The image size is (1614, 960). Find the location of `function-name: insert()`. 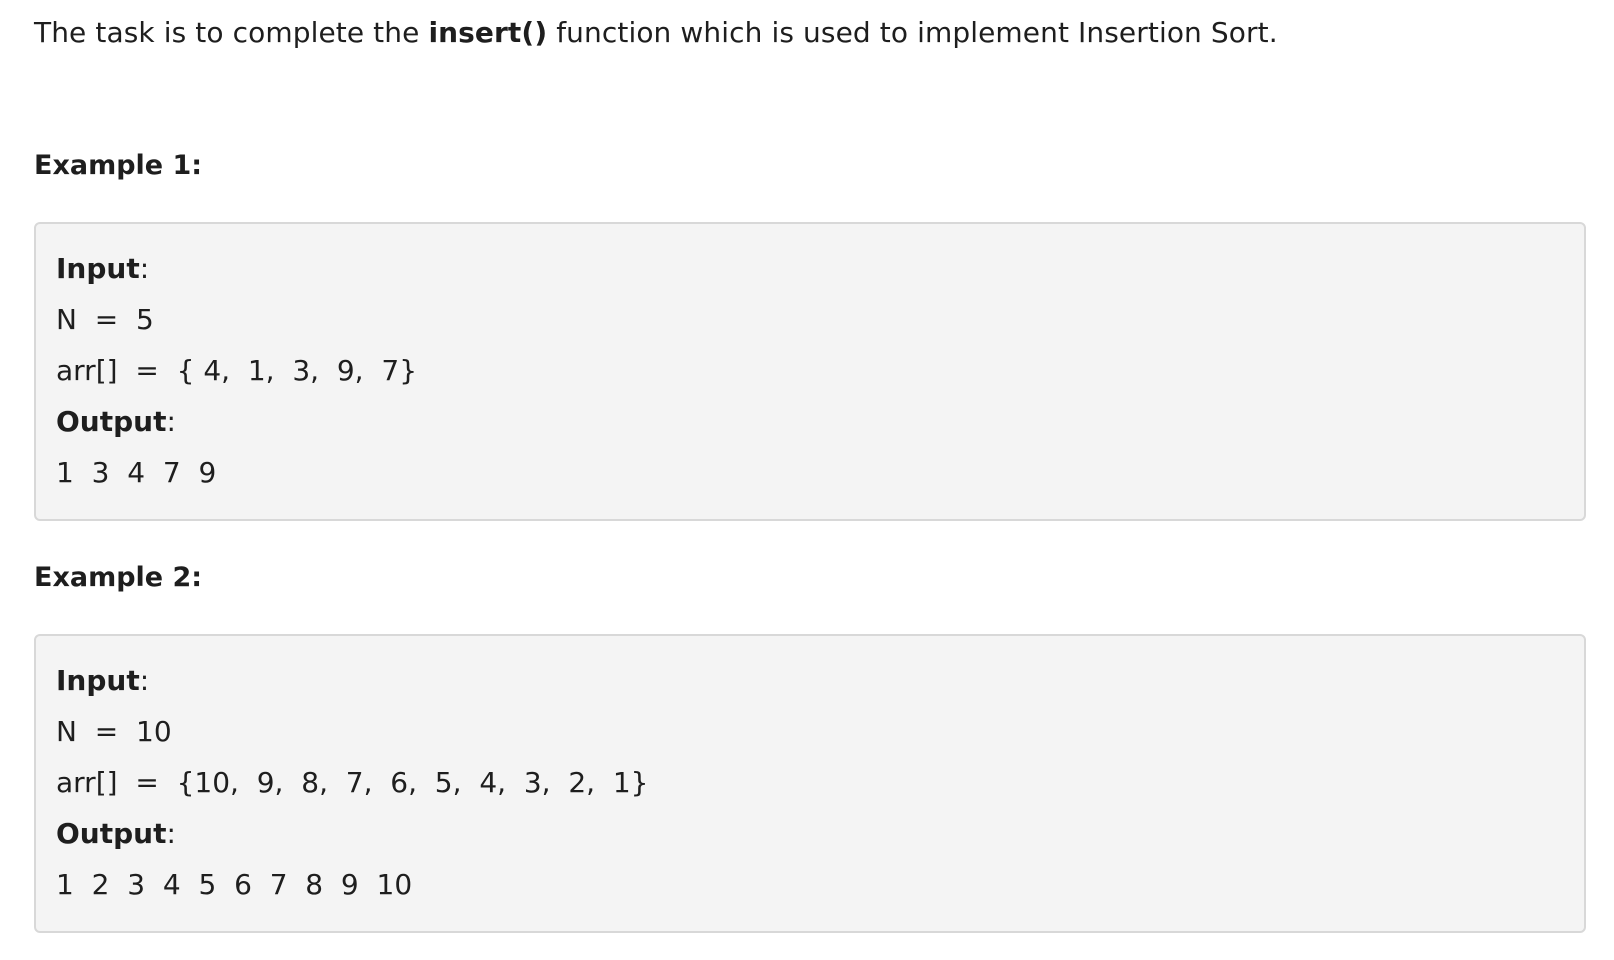

function-name: insert() is located at coordinates (488, 32).